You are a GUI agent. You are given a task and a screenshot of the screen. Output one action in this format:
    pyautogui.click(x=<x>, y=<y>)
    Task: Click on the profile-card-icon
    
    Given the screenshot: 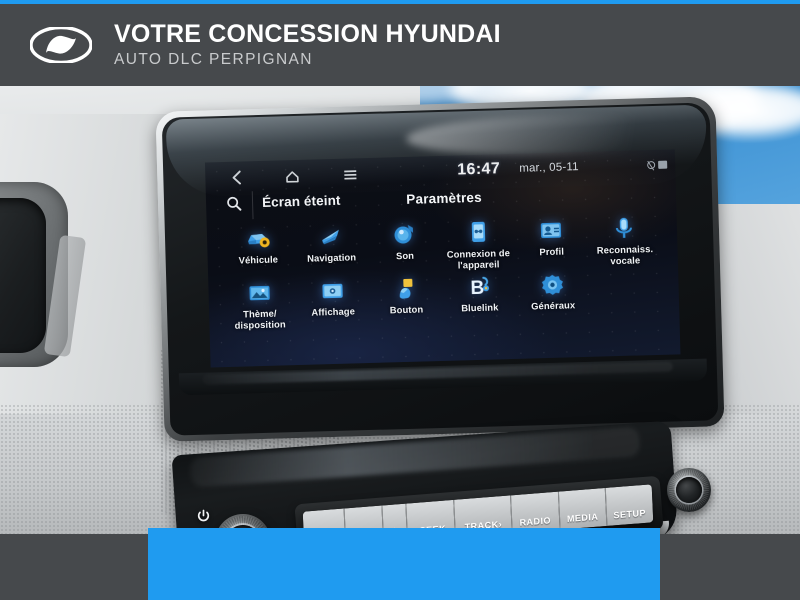 What is the action you would take?
    pyautogui.click(x=551, y=229)
    